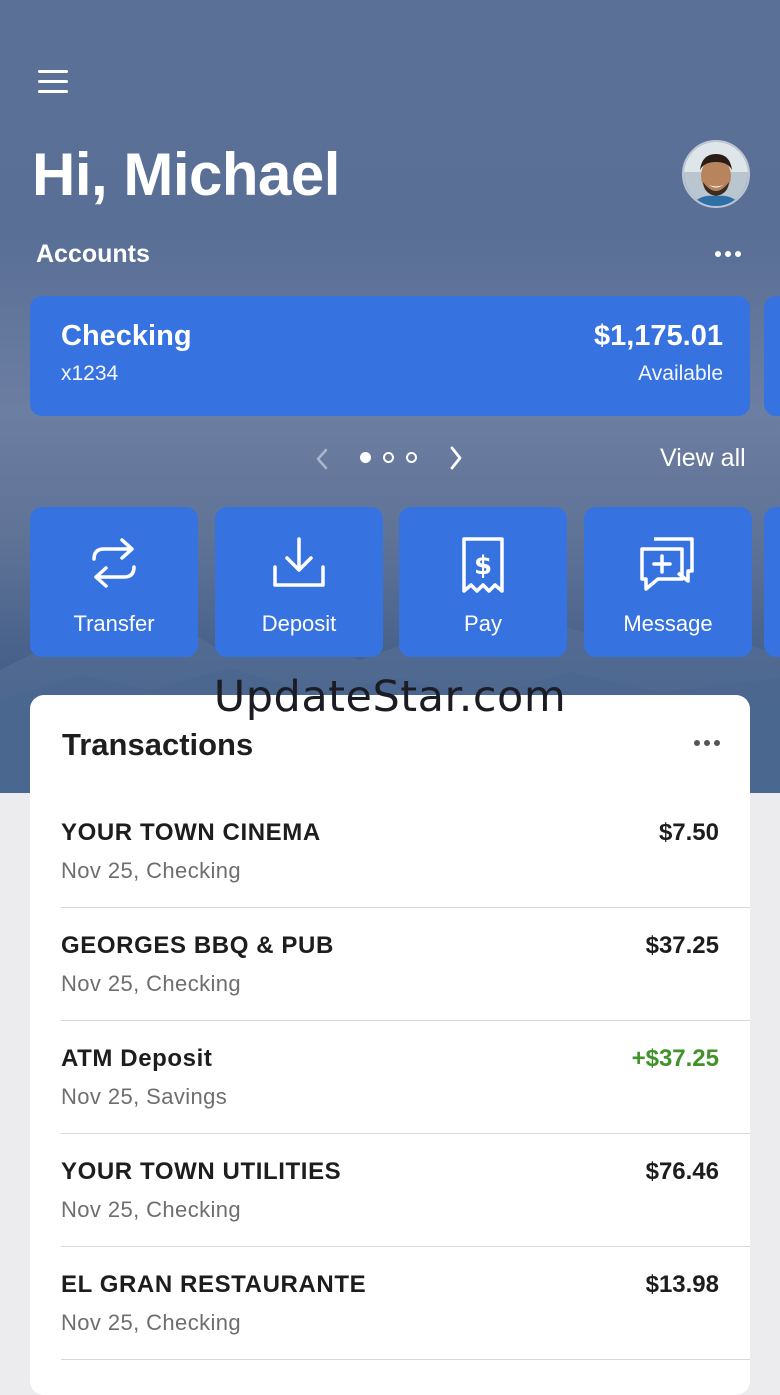 This screenshot has height=1395, width=780. What do you see at coordinates (114, 623) in the screenshot?
I see `transfer-label: Transfer` at bounding box center [114, 623].